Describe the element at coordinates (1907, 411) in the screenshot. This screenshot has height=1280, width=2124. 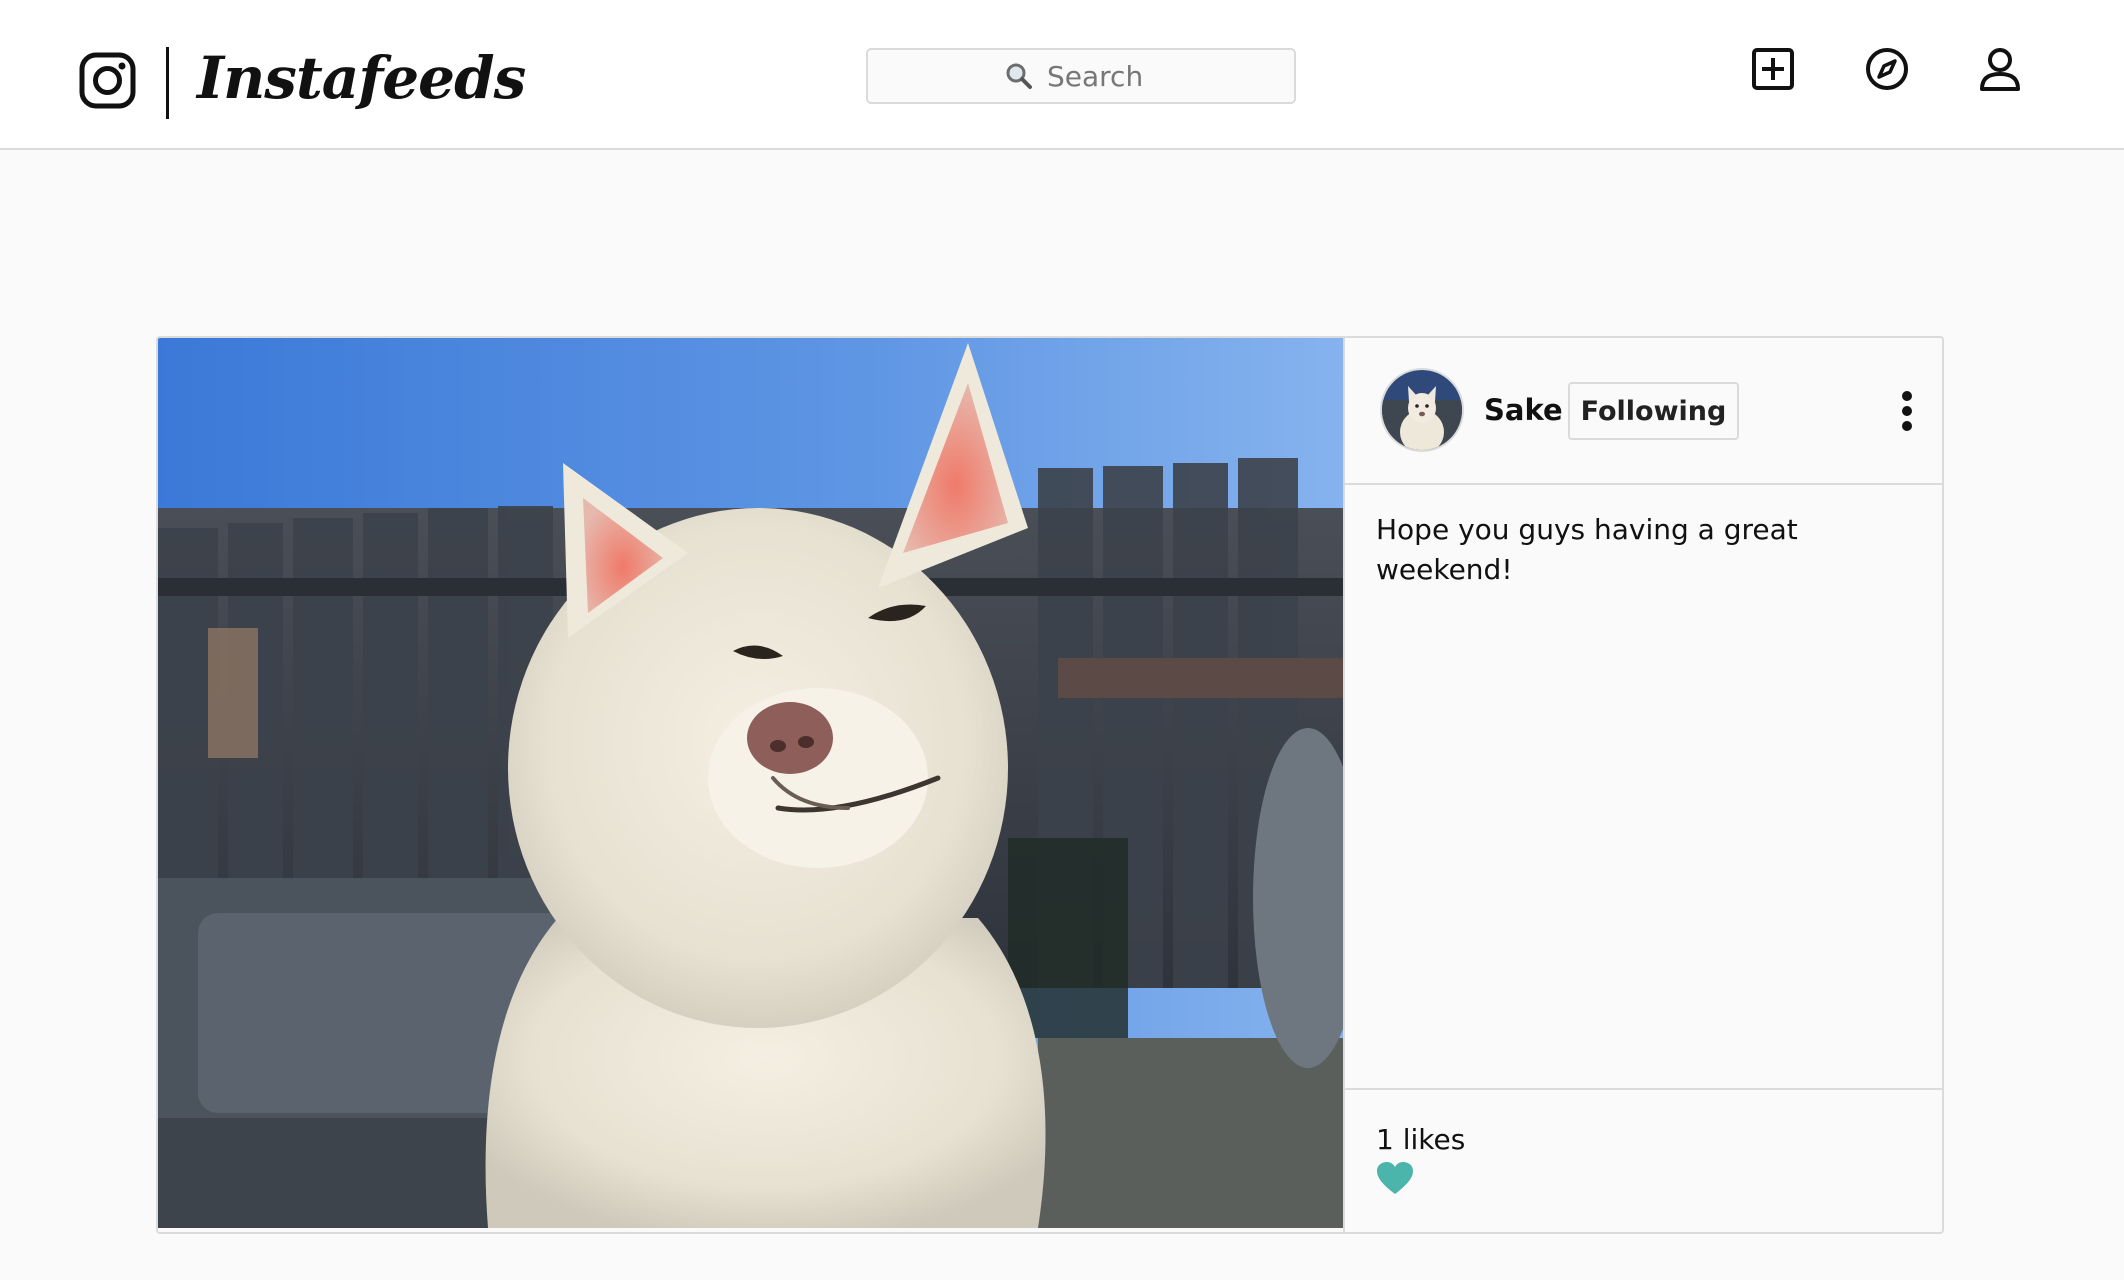
I see `vertical-ellipsis-icon` at that location.